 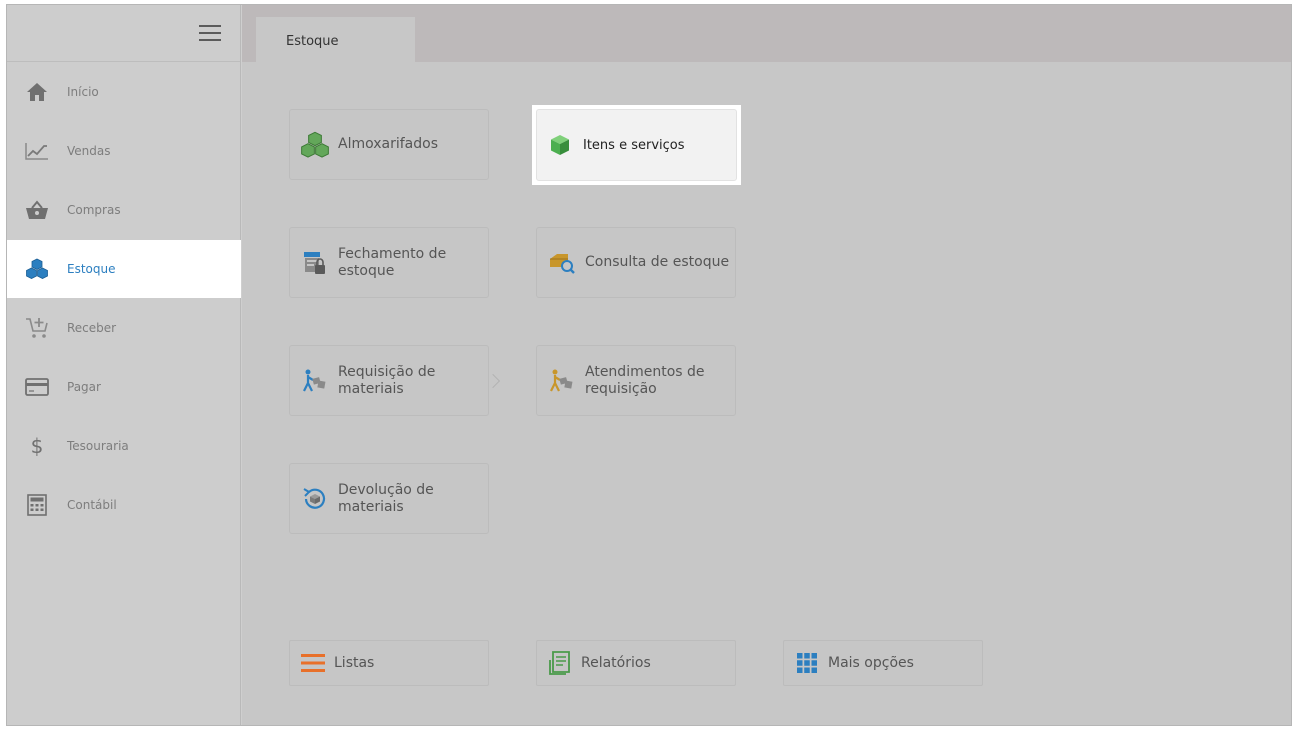 What do you see at coordinates (92, 328) in the screenshot?
I see `sidebar-item-label: Receber` at bounding box center [92, 328].